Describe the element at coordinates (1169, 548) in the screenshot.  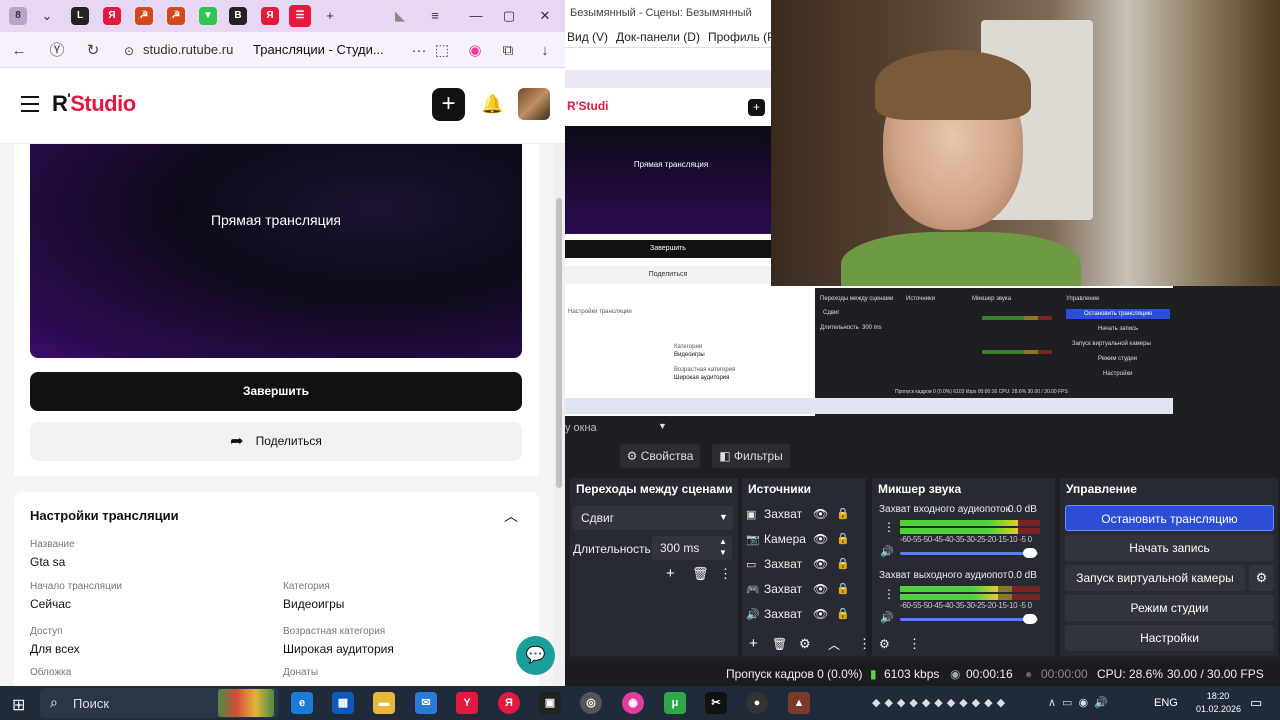
I see `start-recording-button: Начать запись` at that location.